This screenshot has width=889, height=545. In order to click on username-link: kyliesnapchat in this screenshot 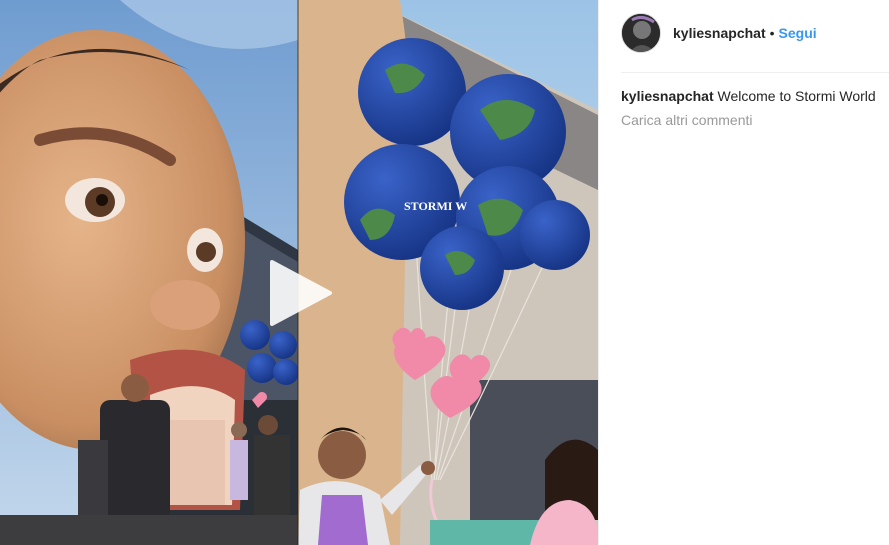, I will do `click(719, 33)`.